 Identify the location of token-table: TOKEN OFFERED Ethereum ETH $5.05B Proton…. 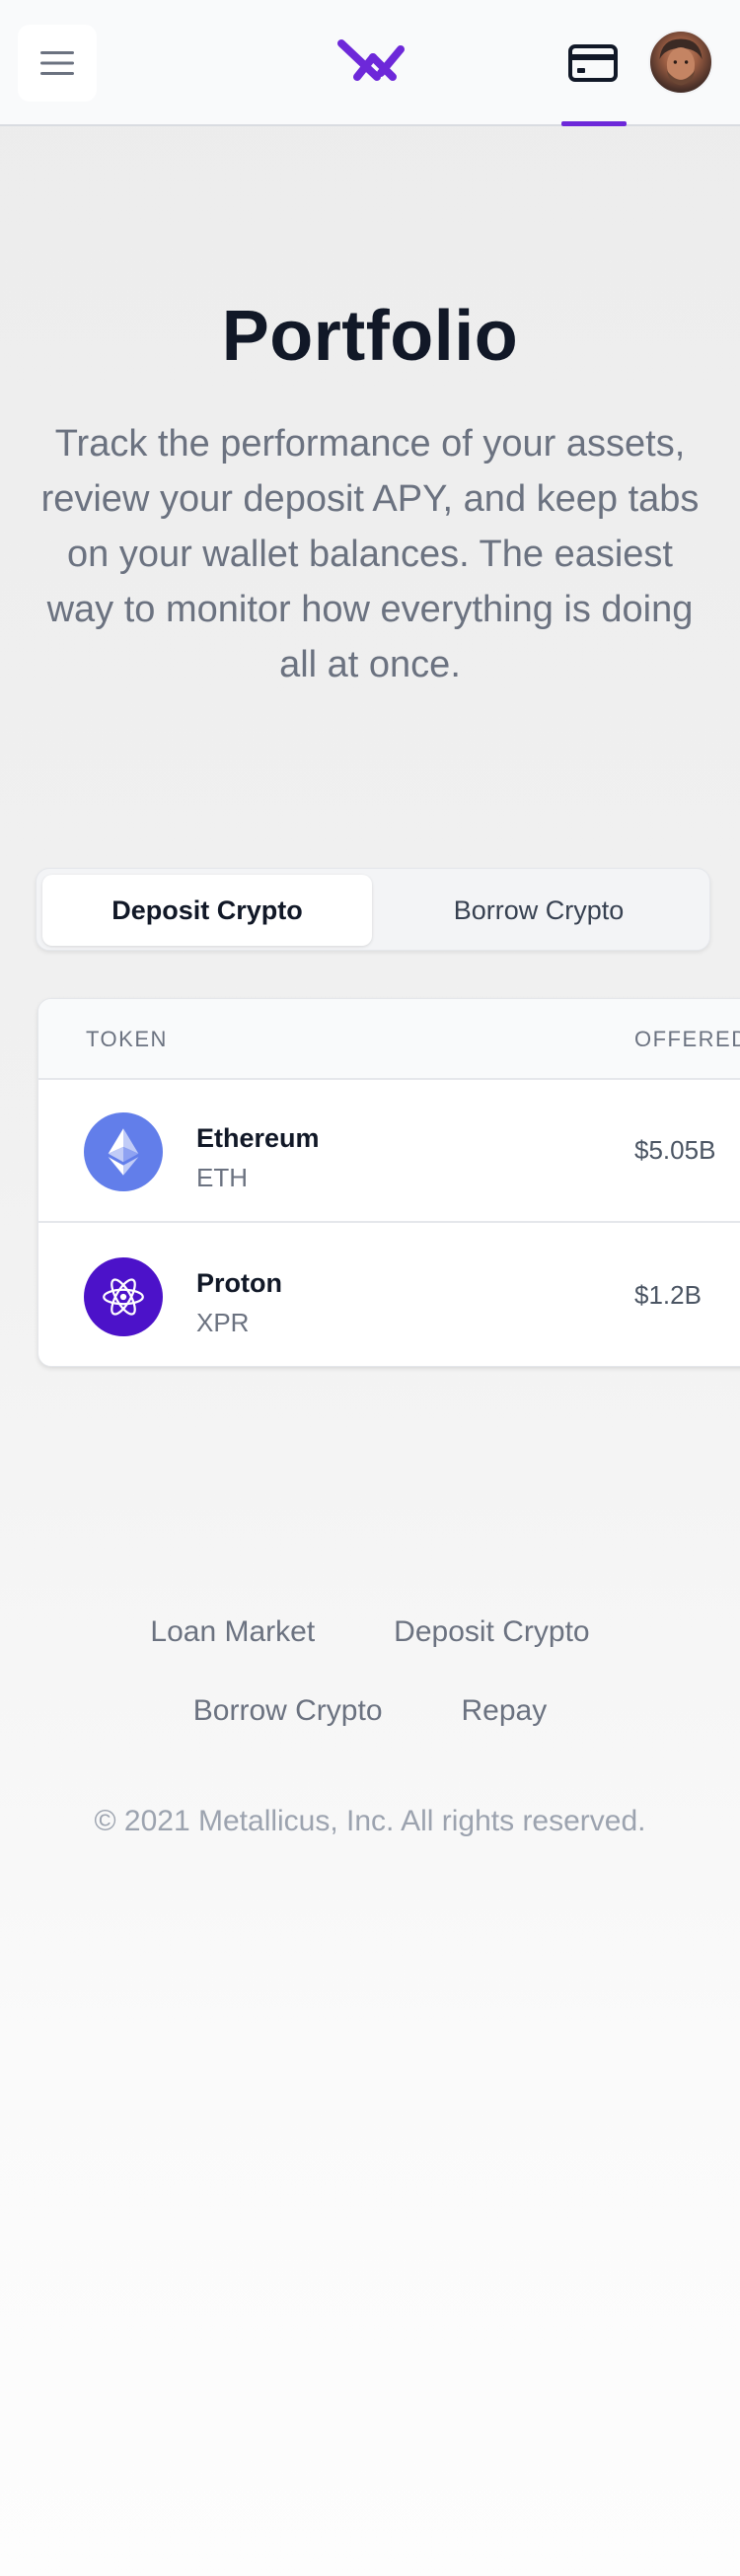
(389, 1182).